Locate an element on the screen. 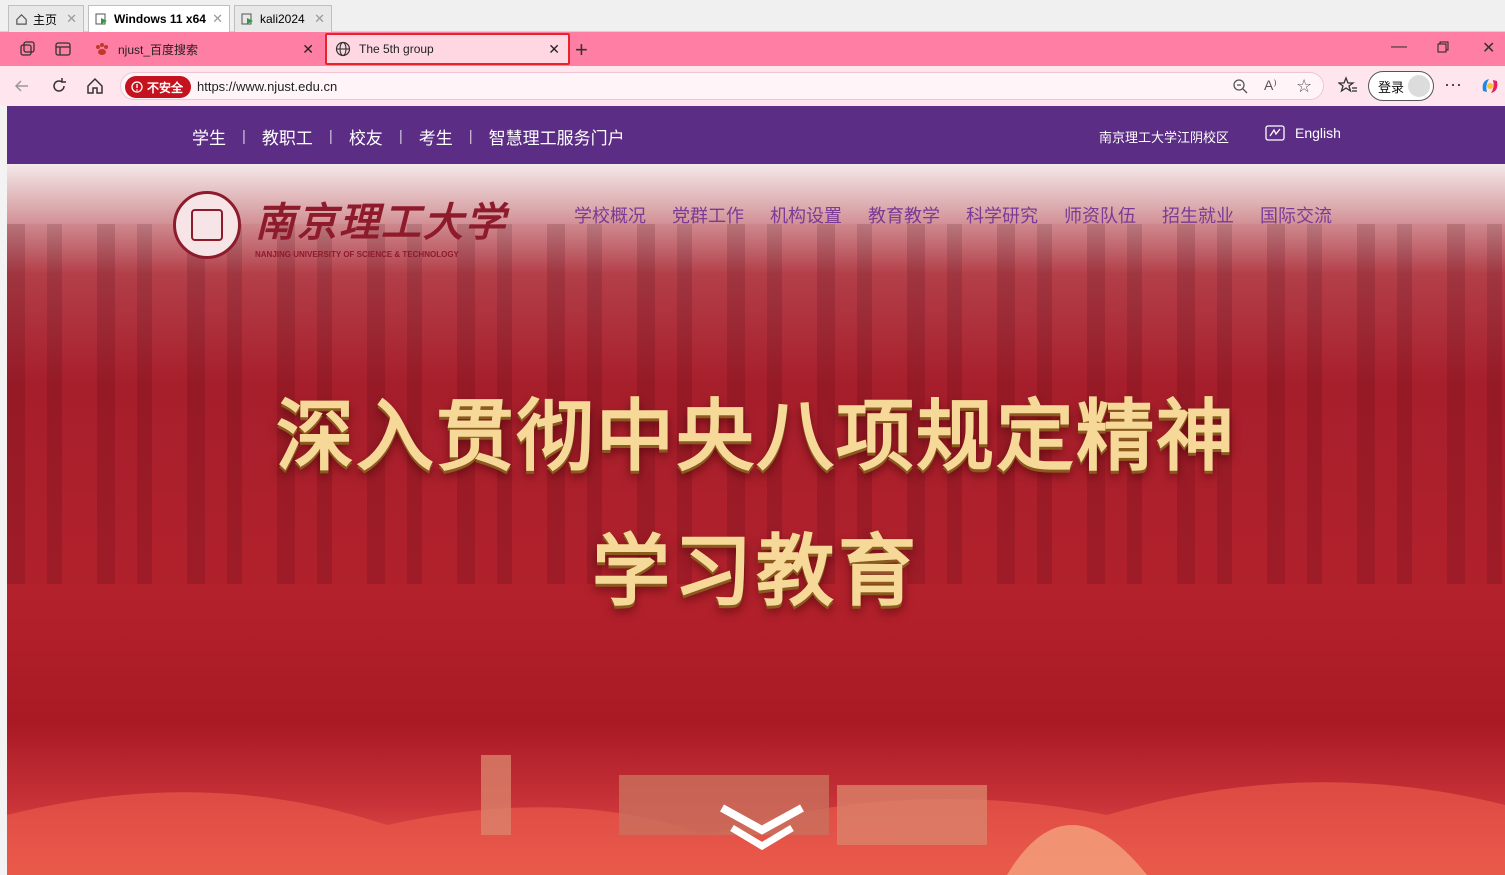  nav-organization: 机构设置 is located at coordinates (806, 215).